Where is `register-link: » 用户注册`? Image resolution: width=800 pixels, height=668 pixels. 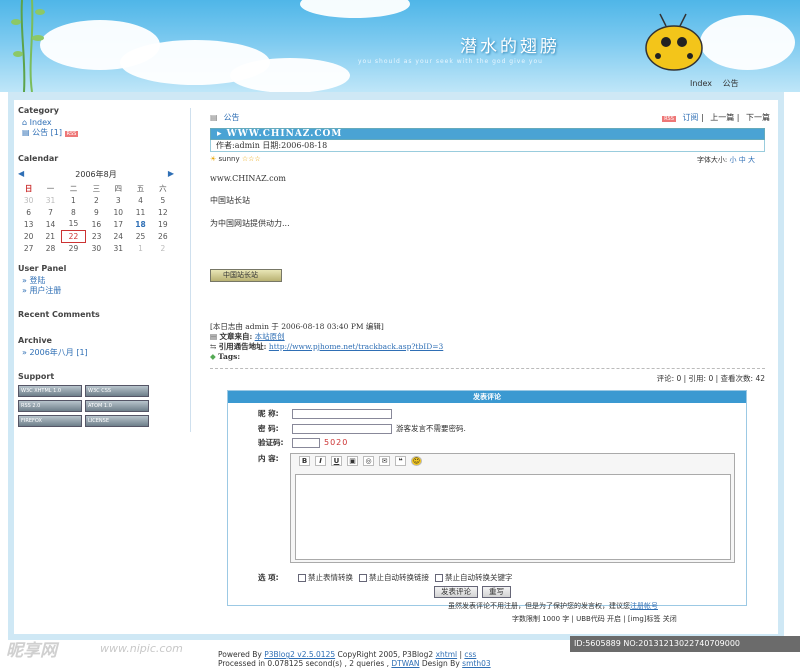 register-link: » 用户注册 is located at coordinates (44, 291).